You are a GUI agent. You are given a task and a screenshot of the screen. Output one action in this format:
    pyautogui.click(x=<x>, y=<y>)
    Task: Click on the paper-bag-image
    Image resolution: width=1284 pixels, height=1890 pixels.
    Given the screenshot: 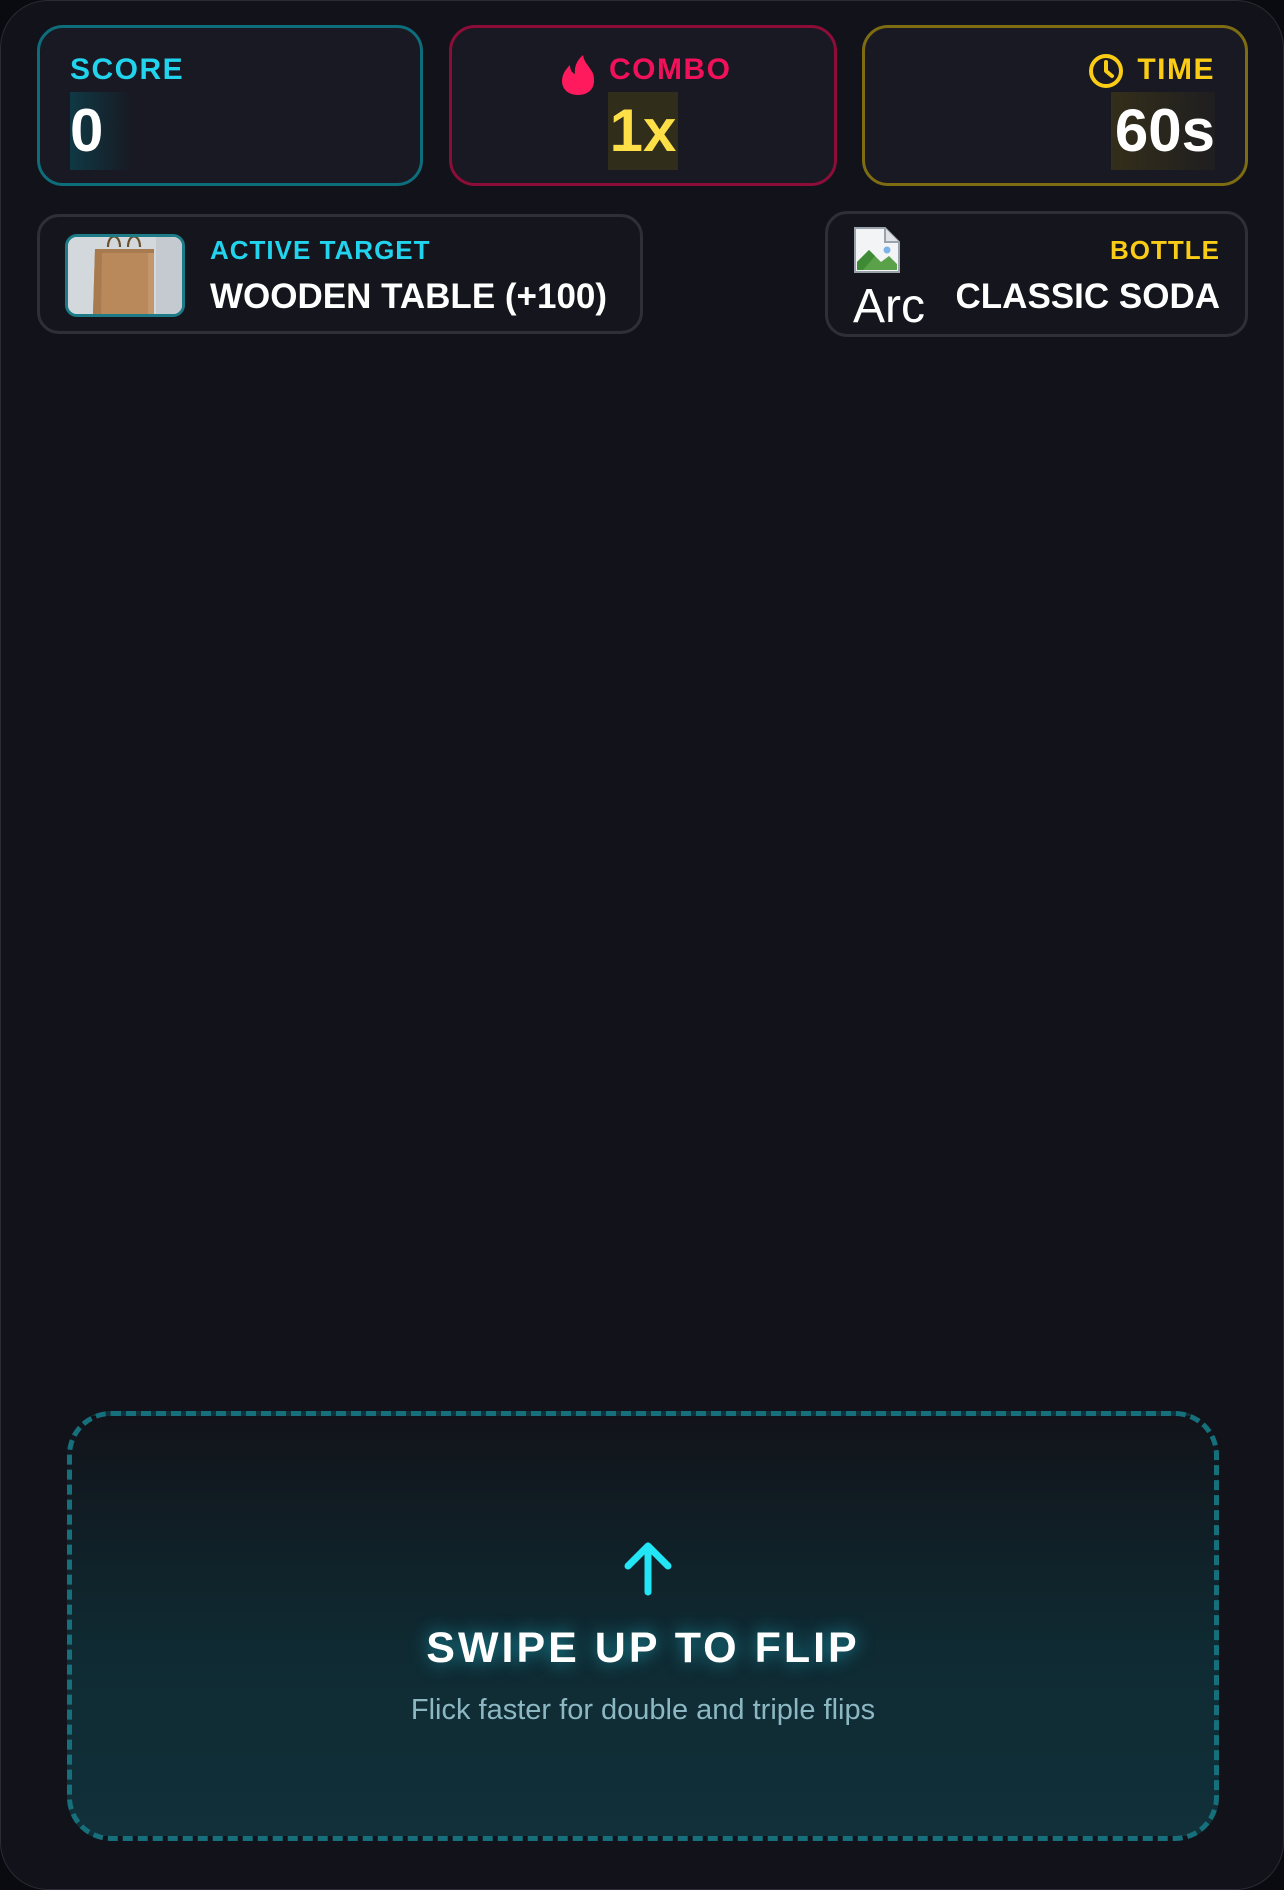 What is the action you would take?
    pyautogui.click(x=125, y=275)
    